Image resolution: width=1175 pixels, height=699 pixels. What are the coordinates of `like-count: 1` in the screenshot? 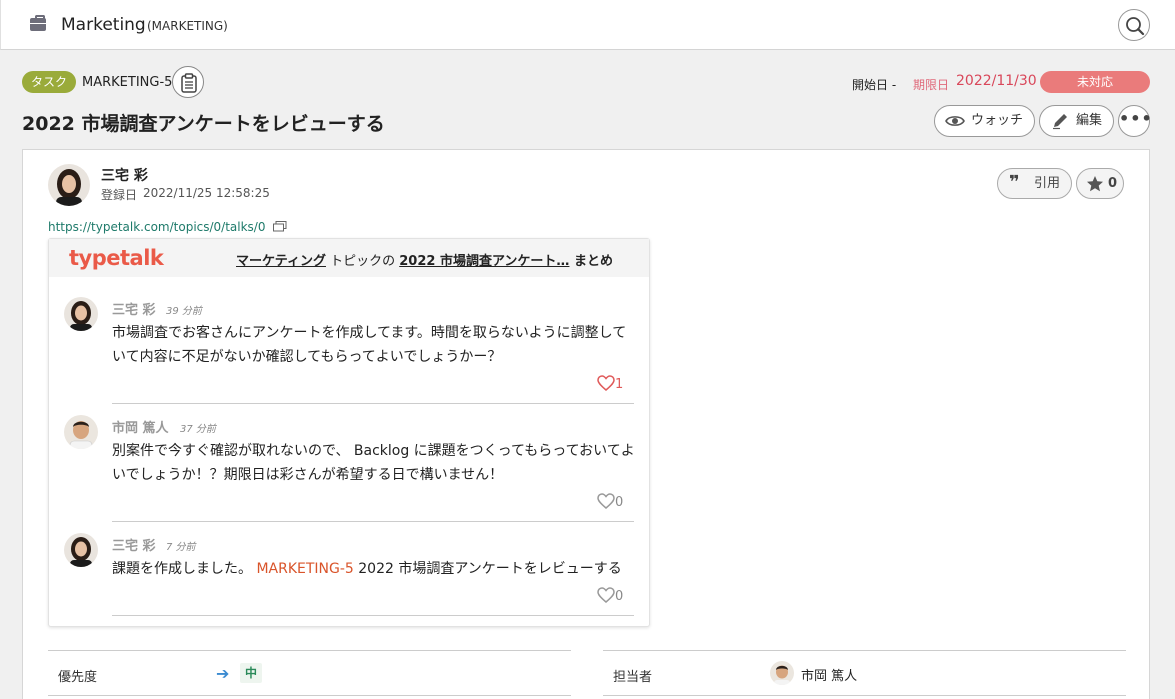 It's located at (619, 384).